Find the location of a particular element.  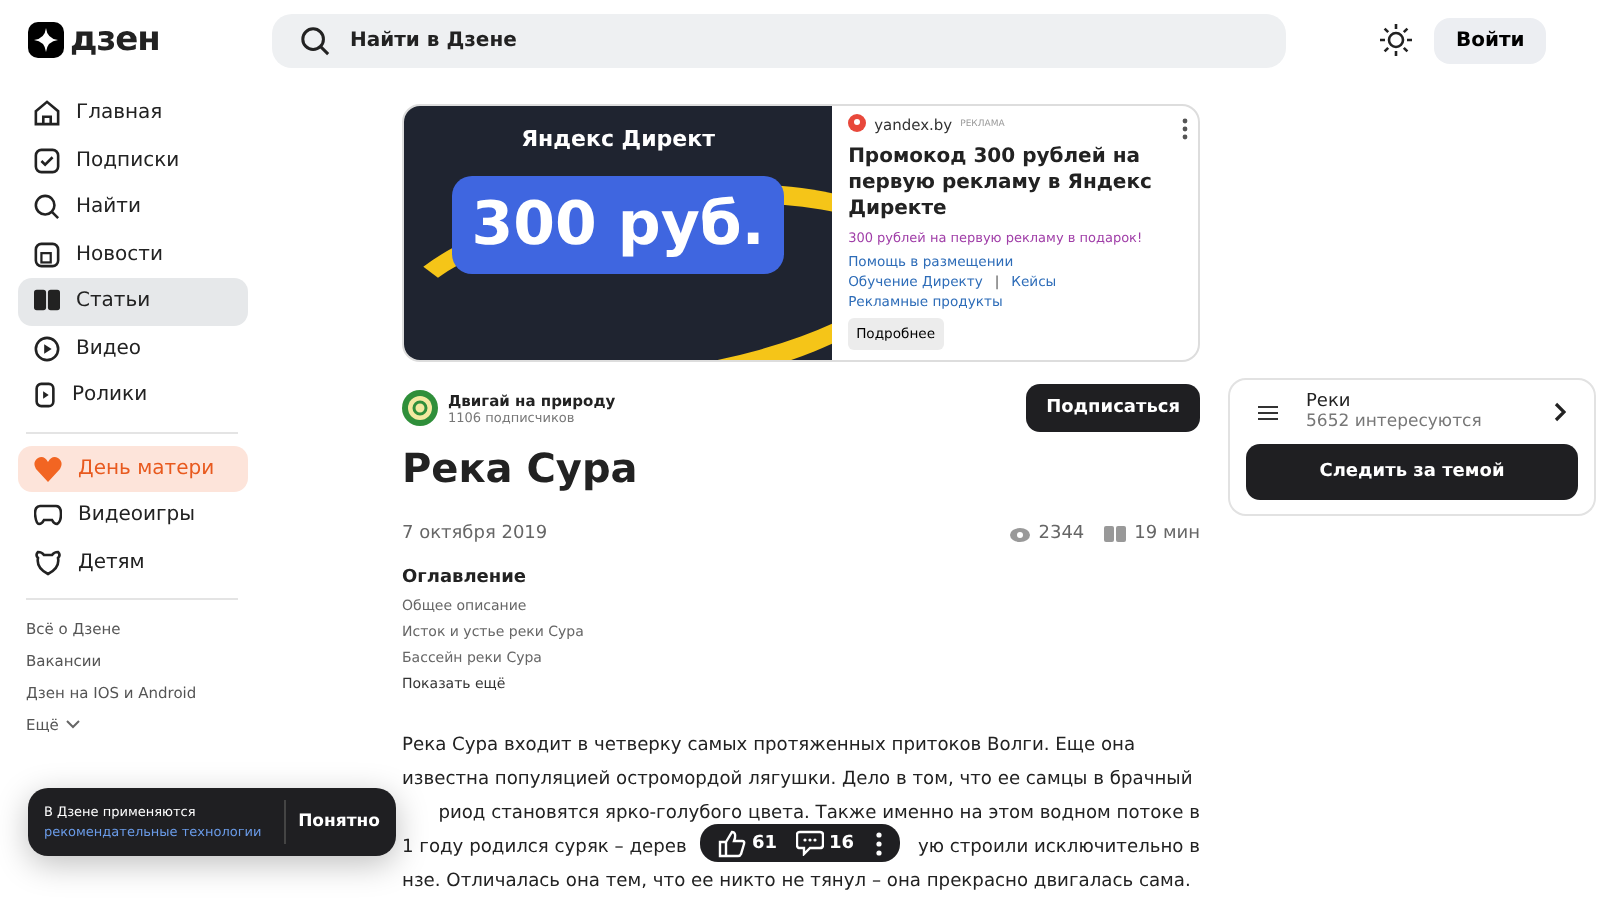

comment-count: 16 is located at coordinates (842, 843).